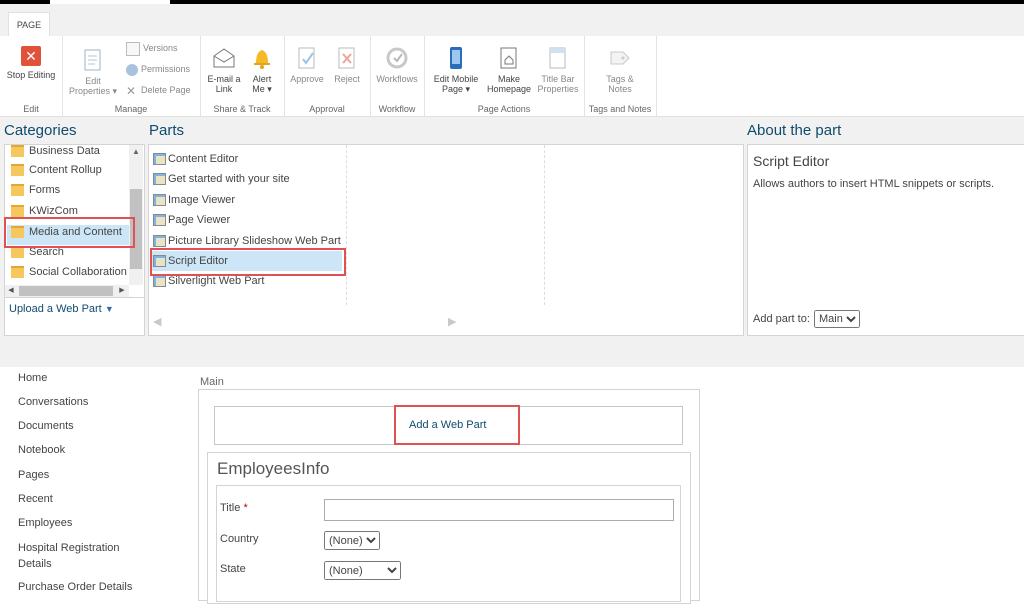  Describe the element at coordinates (74, 297) in the screenshot. I see `divider` at that location.